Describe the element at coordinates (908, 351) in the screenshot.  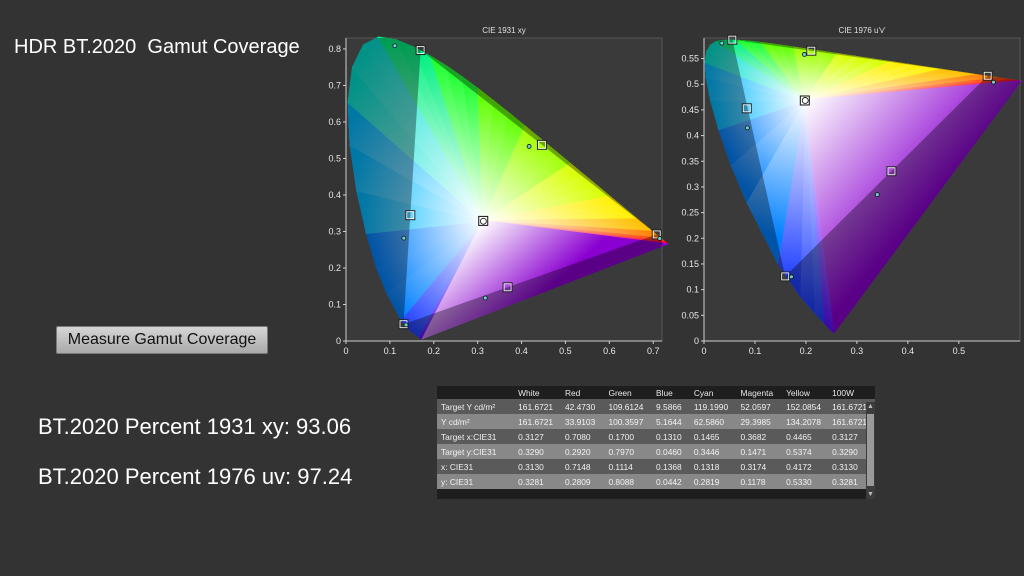
I see `x-tick-label: 0.4` at that location.